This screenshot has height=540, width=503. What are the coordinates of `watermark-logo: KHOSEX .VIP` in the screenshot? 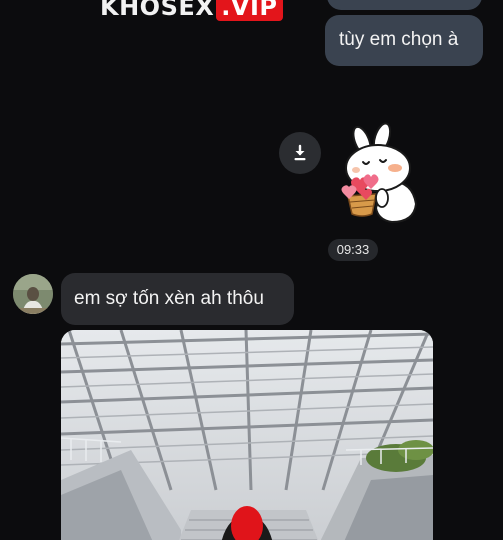 It's located at (191, 12).